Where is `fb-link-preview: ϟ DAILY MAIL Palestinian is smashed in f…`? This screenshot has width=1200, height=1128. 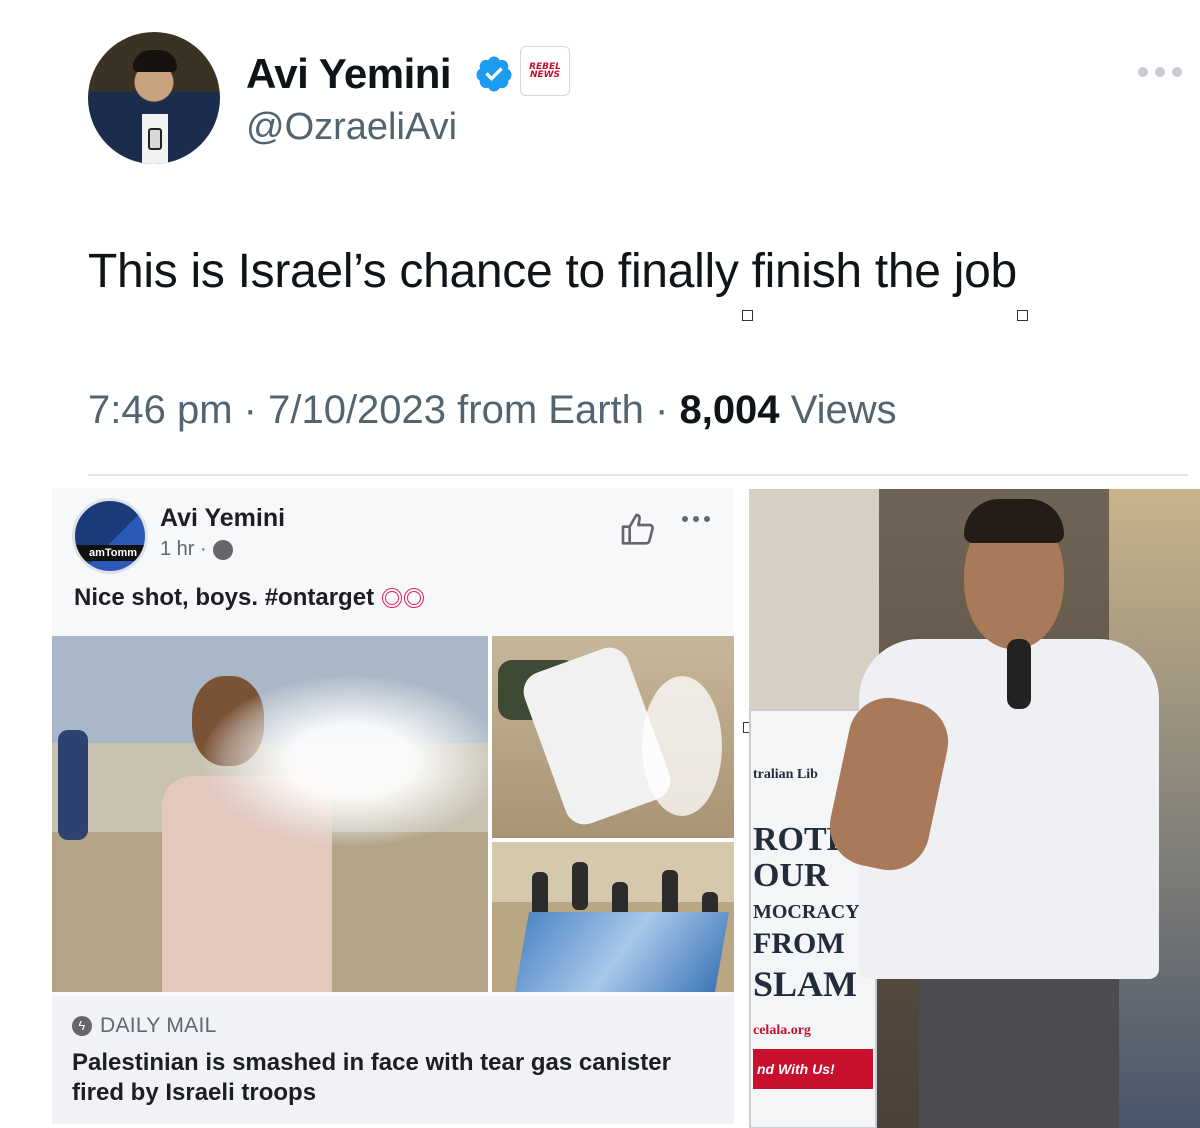 fb-link-preview: ϟ DAILY MAIL Palestinian is smashed in f… is located at coordinates (393, 1060).